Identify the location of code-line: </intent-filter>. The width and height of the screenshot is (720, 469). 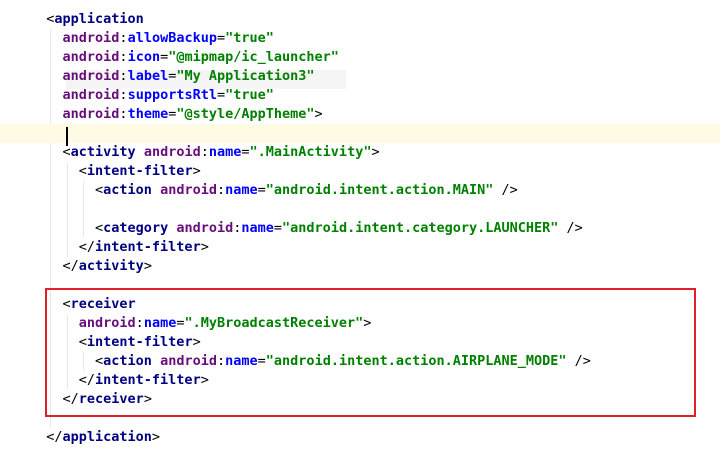
(360, 247).